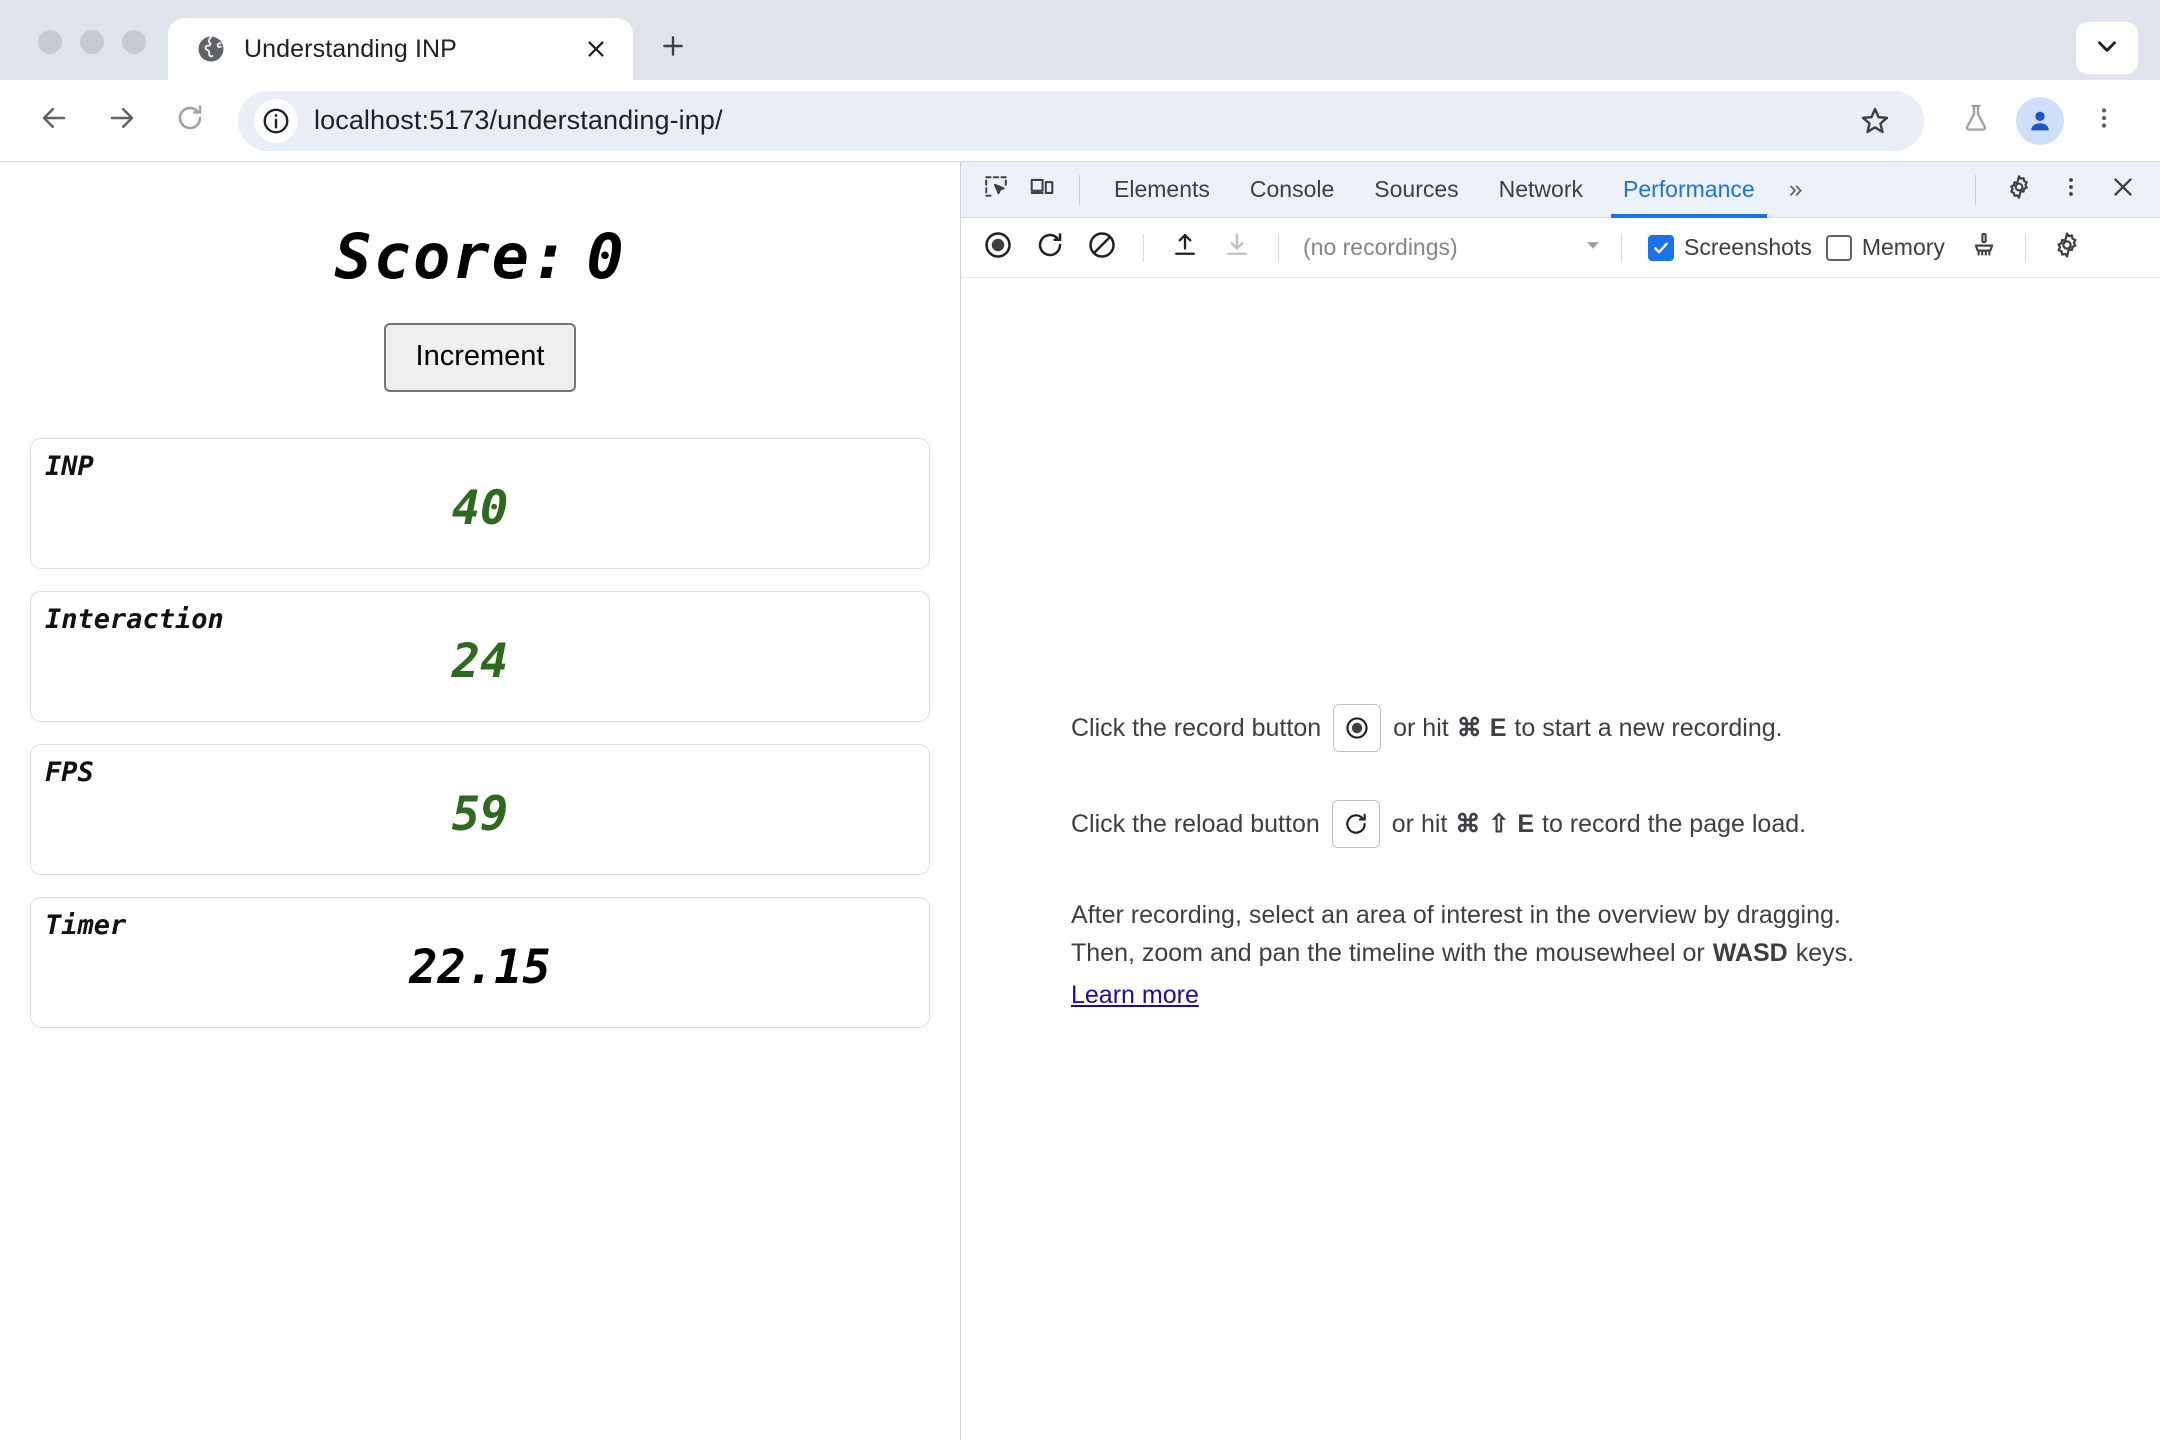 This screenshot has width=2160, height=1440. Describe the element at coordinates (1984, 248) in the screenshot. I see `collect-garbage-button` at that location.